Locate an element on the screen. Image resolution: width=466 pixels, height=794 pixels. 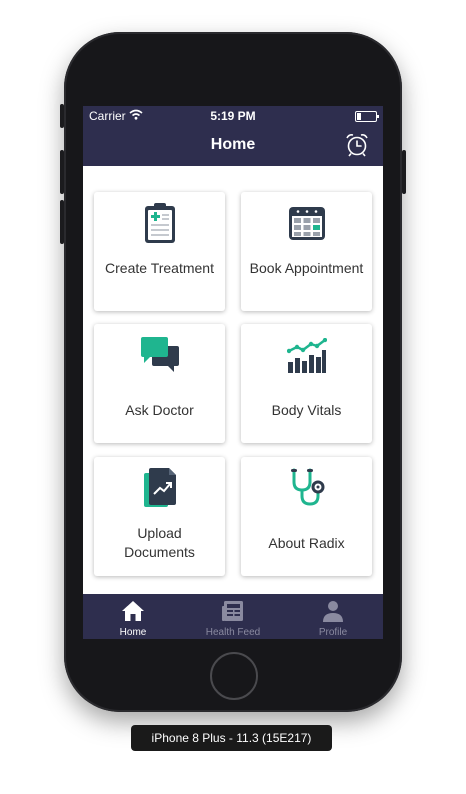
alarm-clock-icon is located at coordinates (357, 145).